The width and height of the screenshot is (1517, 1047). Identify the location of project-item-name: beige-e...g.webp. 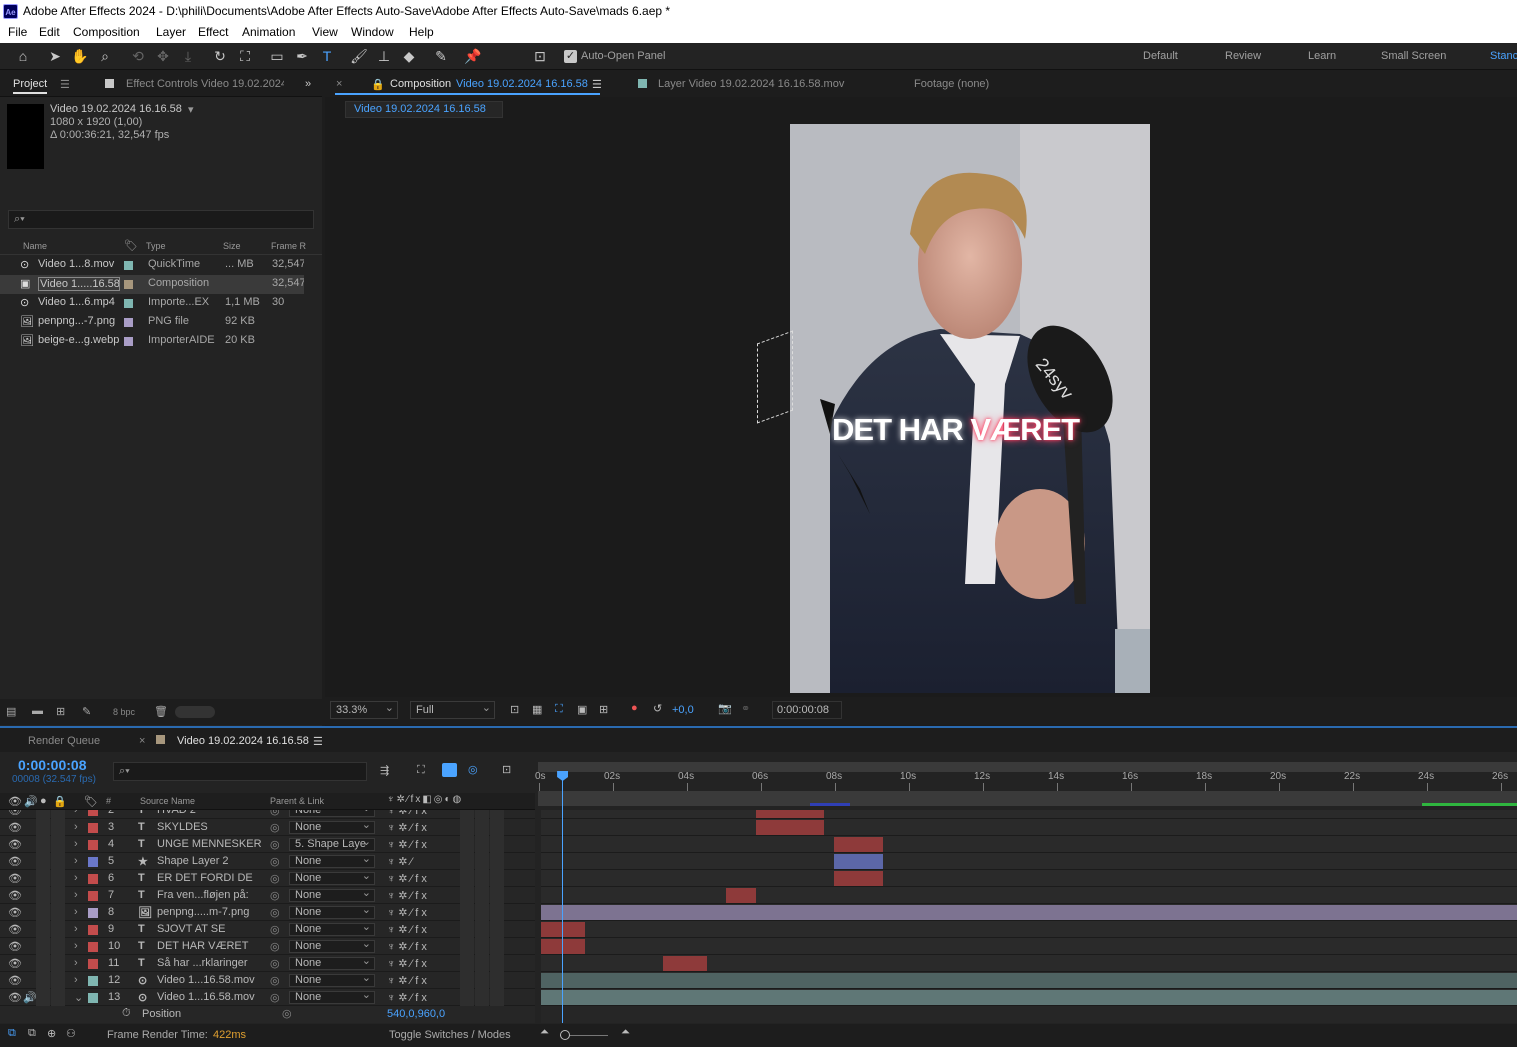
(79, 340).